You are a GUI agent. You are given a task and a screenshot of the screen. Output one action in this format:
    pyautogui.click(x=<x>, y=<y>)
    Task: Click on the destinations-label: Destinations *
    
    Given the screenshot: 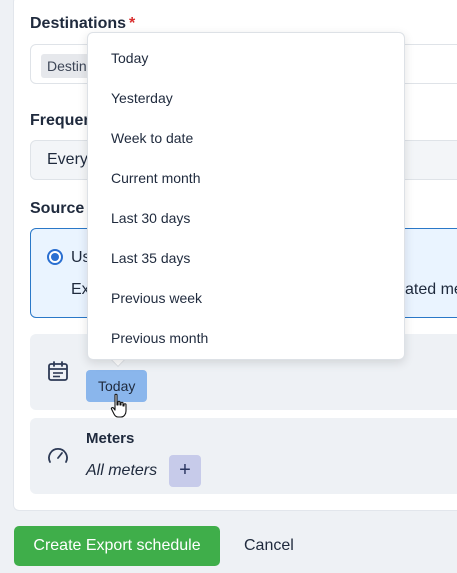 What is the action you would take?
    pyautogui.click(x=82, y=24)
    